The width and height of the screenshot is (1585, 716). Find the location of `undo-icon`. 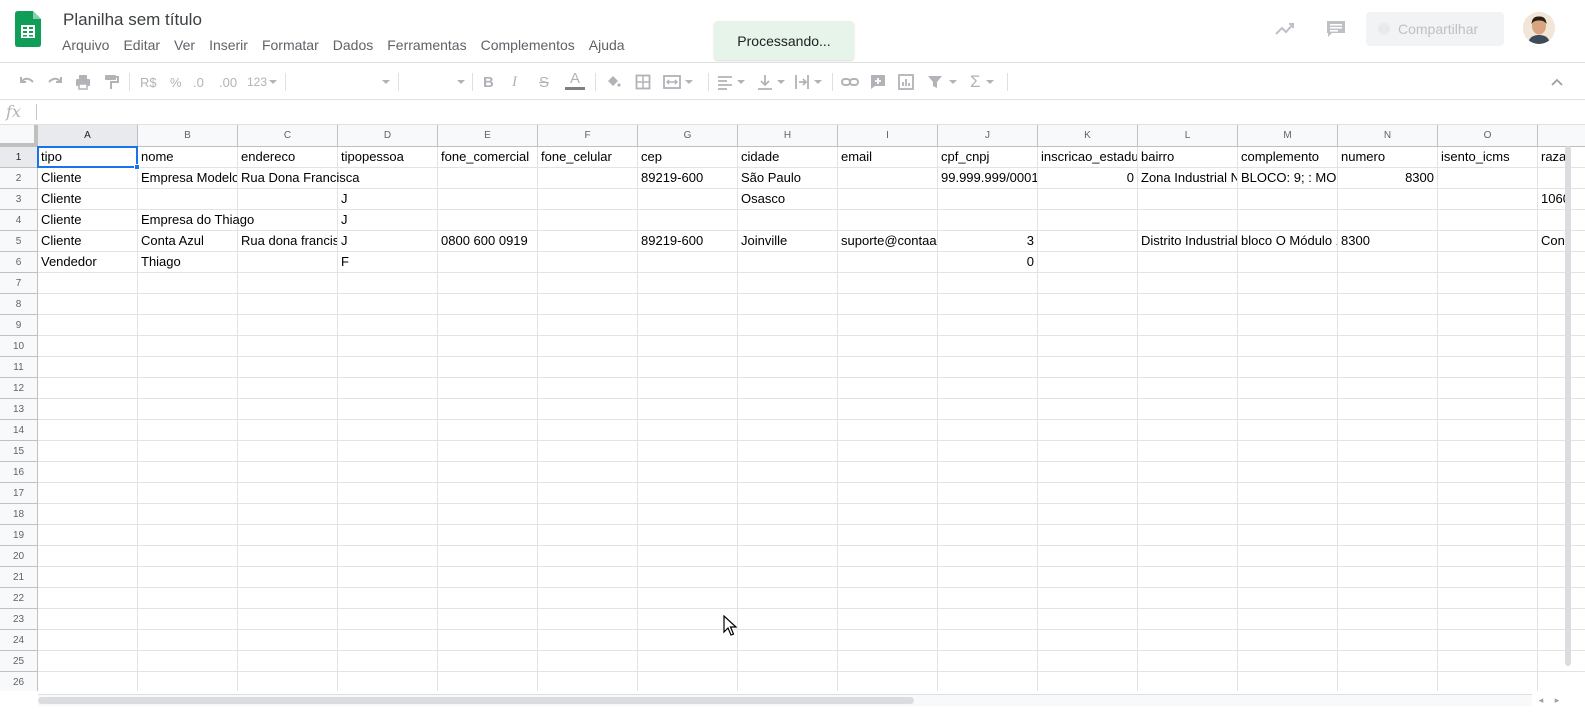

undo-icon is located at coordinates (27, 82).